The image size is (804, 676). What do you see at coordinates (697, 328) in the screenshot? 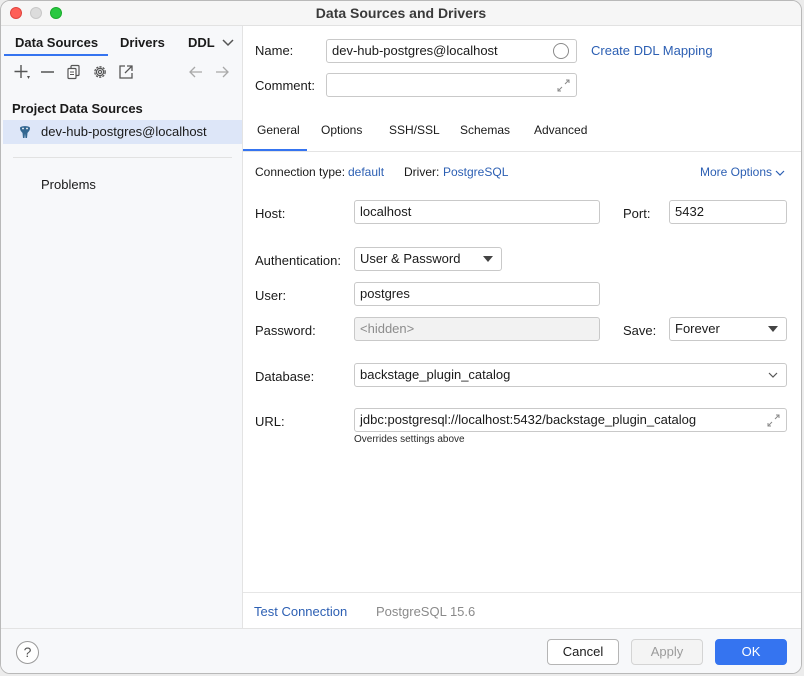
I see `save-value: Forever` at bounding box center [697, 328].